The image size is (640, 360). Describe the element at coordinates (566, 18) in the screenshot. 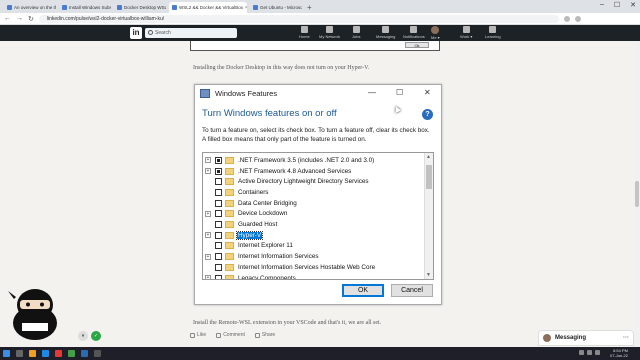

I see `extension-icon` at that location.